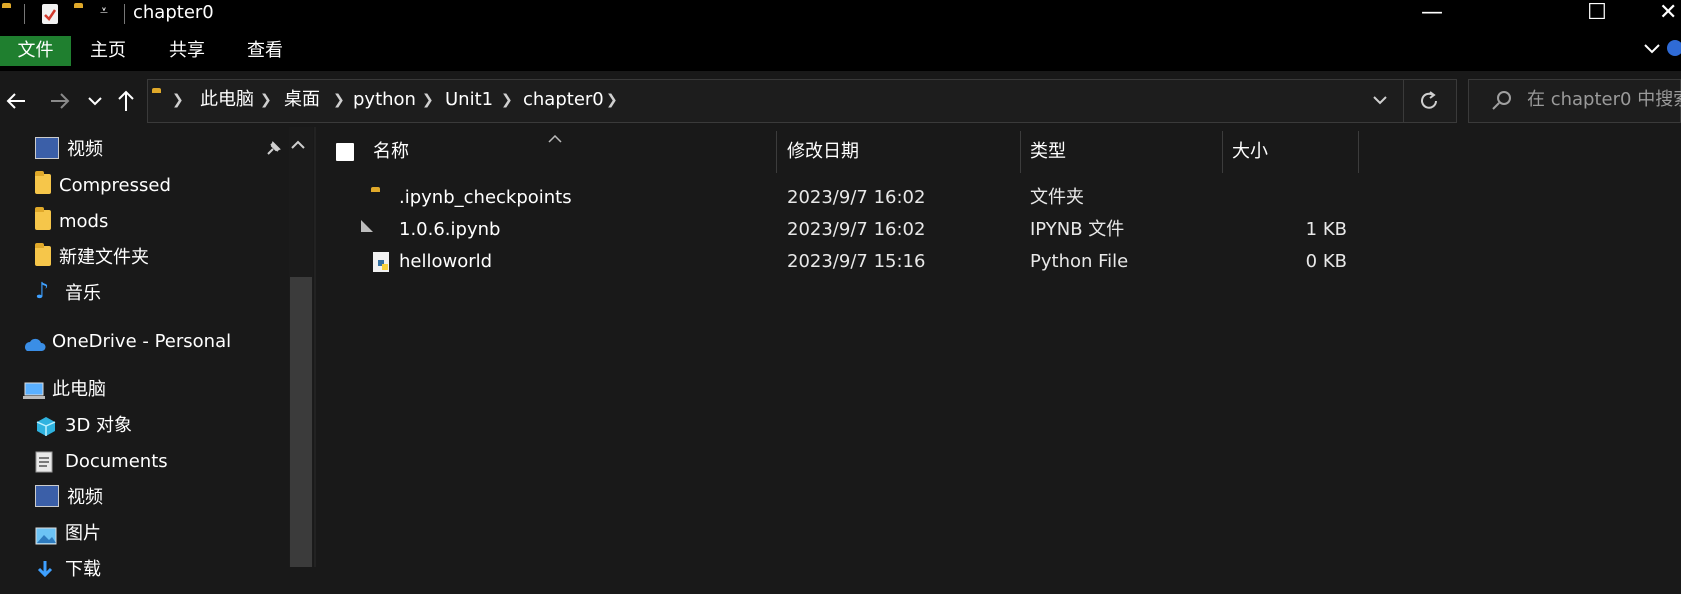 This screenshot has height=594, width=1681. What do you see at coordinates (1326, 229) in the screenshot?
I see `file-size: 1 KB` at bounding box center [1326, 229].